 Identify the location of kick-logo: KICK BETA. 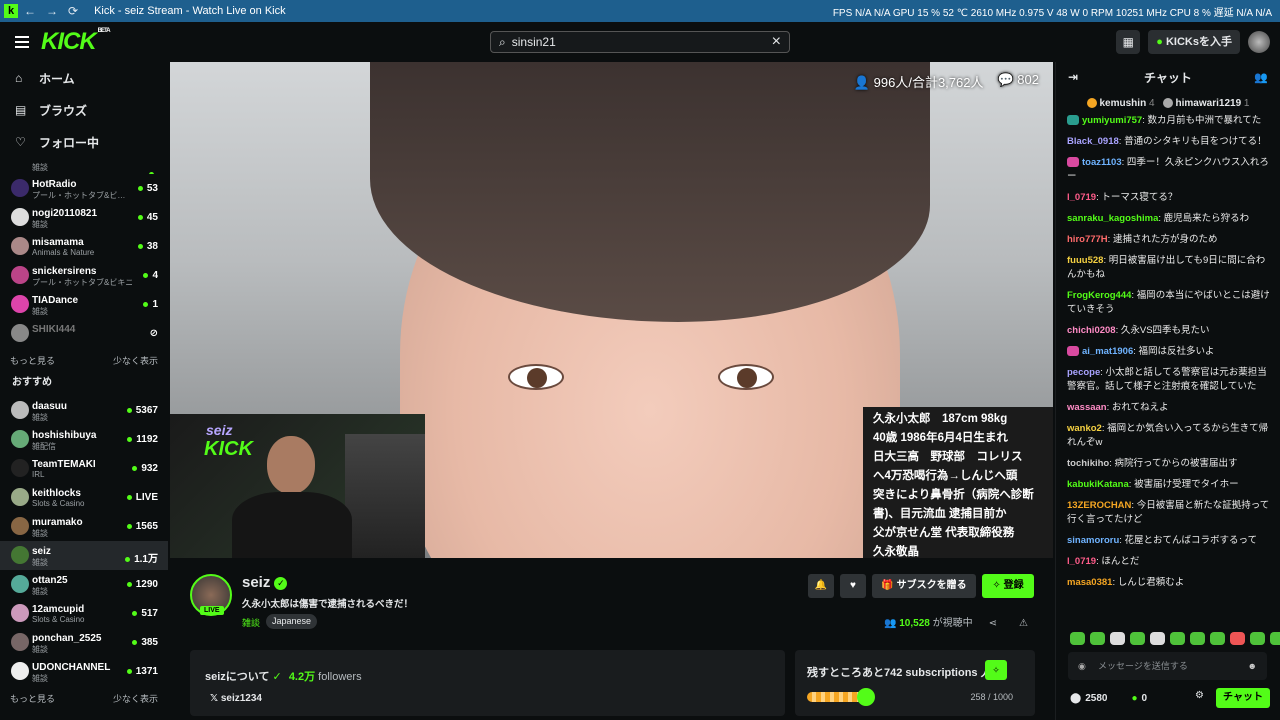
(76, 42).